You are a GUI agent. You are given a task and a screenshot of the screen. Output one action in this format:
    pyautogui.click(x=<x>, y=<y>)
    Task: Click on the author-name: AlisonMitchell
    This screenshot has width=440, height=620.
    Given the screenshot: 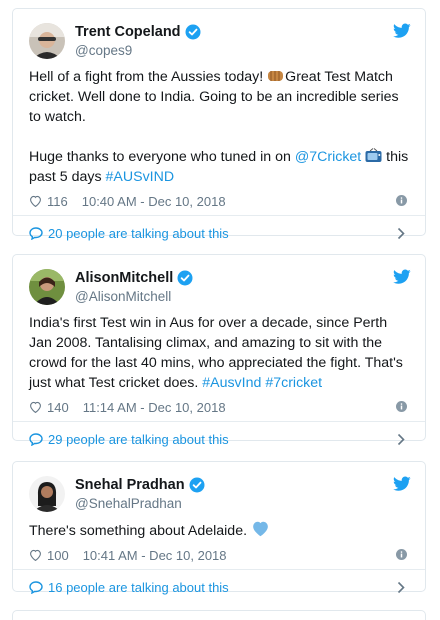 What is the action you would take?
    pyautogui.click(x=124, y=278)
    